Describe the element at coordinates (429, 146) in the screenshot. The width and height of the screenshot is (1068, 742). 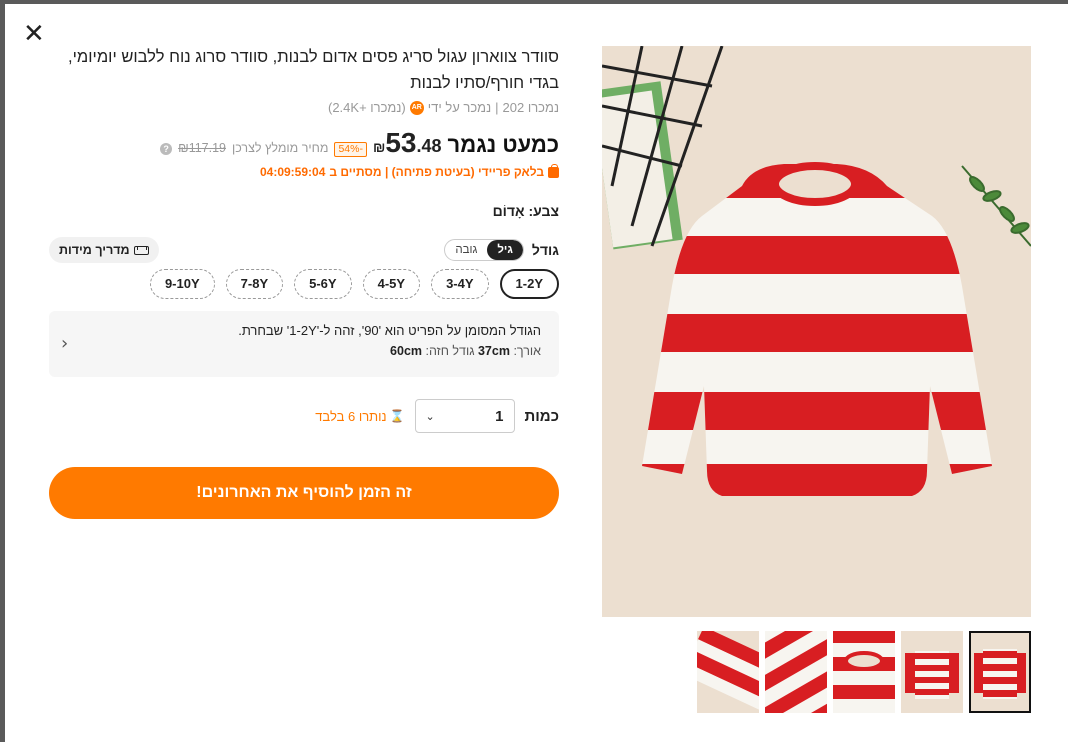
I see `price-decimal: .48` at that location.